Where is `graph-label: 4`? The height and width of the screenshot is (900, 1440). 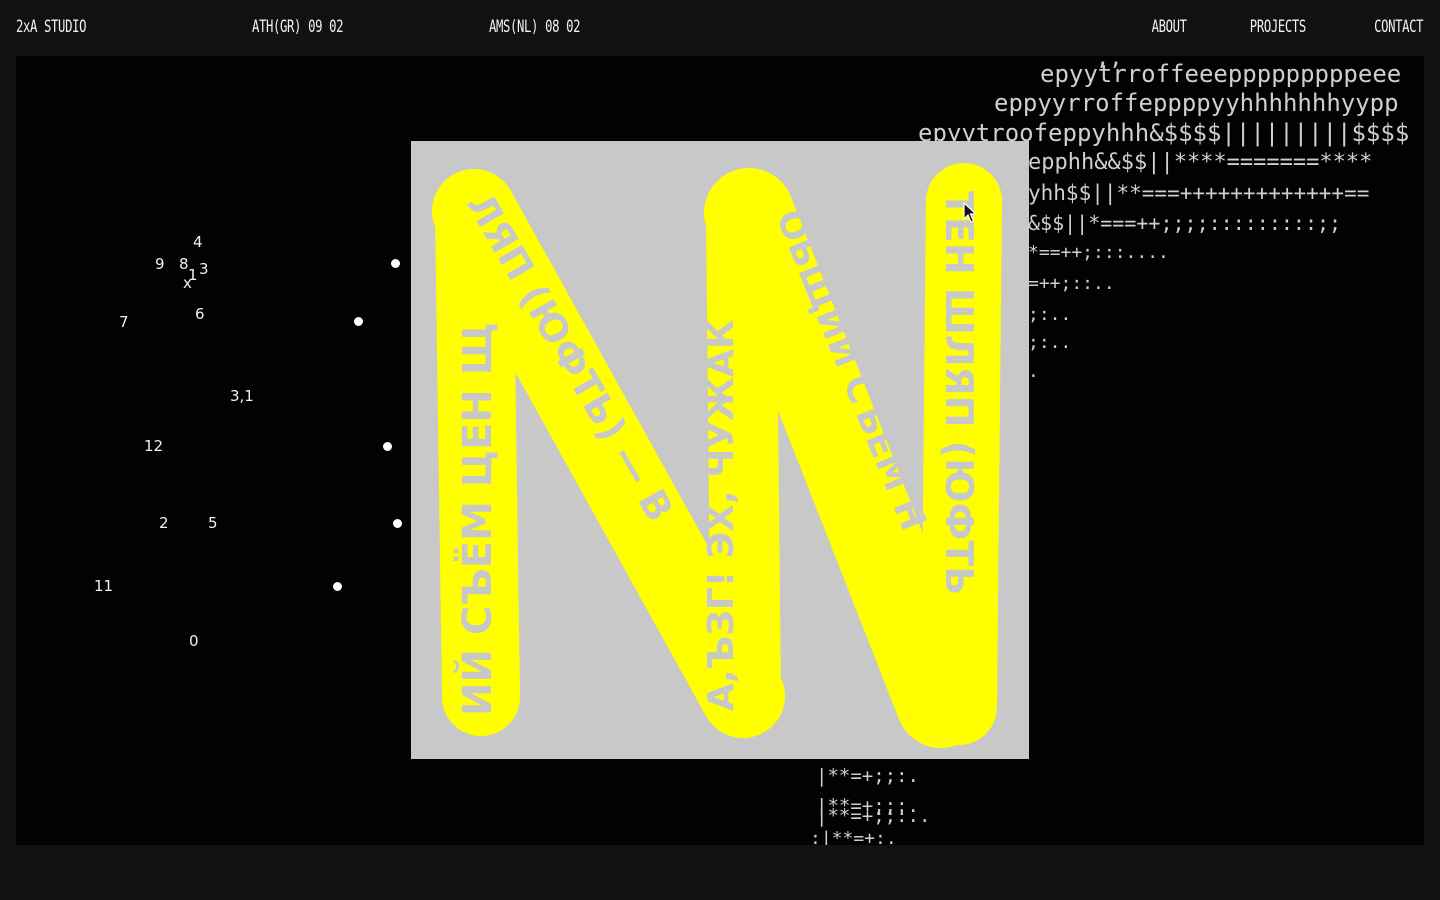
graph-label: 4 is located at coordinates (198, 242).